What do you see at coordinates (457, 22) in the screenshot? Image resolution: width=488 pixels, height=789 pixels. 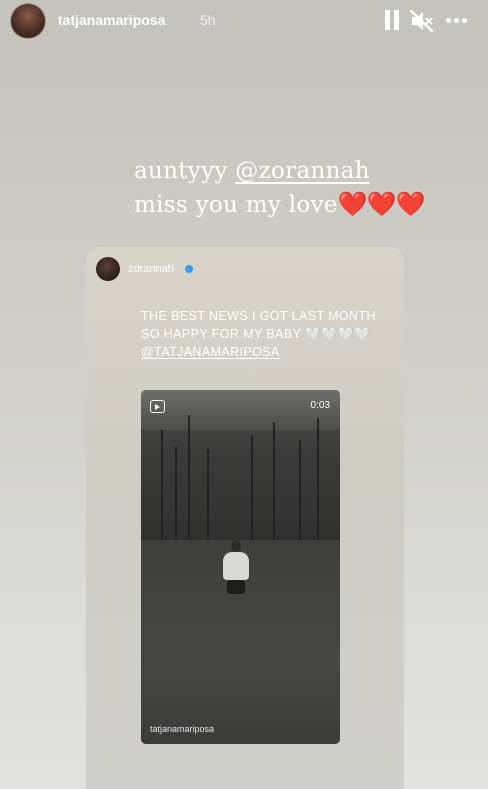 I see `more-icon` at bounding box center [457, 22].